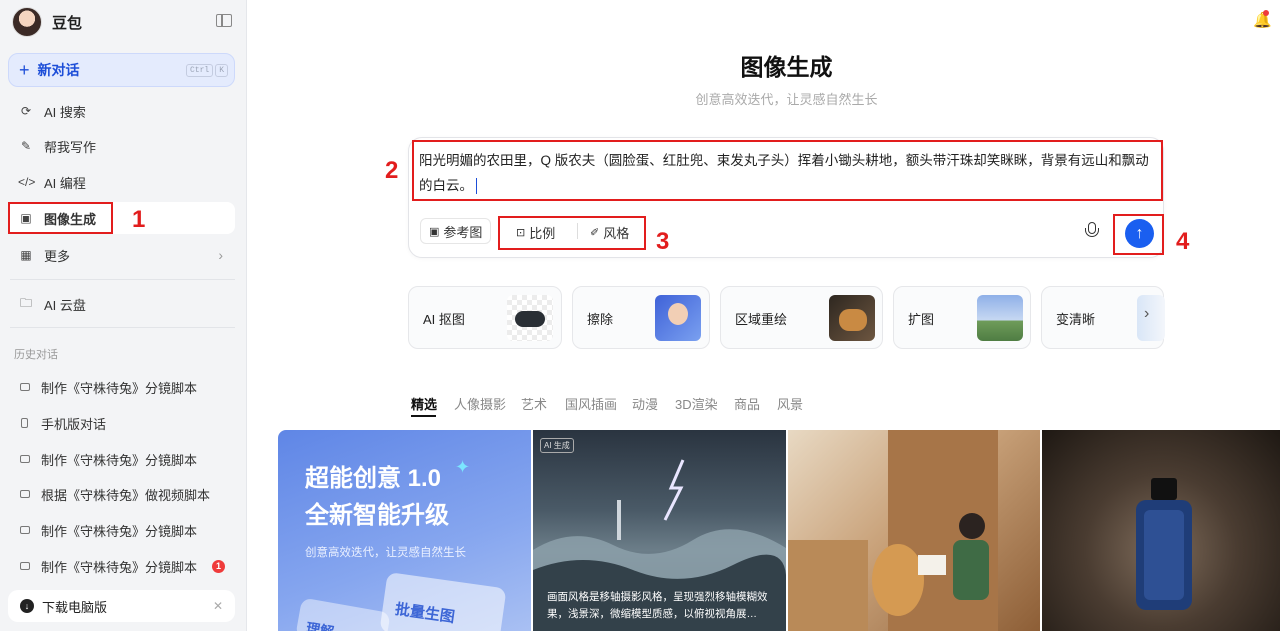 This screenshot has width=1280, height=631. I want to click on tab-featured: 精选, so click(424, 403).